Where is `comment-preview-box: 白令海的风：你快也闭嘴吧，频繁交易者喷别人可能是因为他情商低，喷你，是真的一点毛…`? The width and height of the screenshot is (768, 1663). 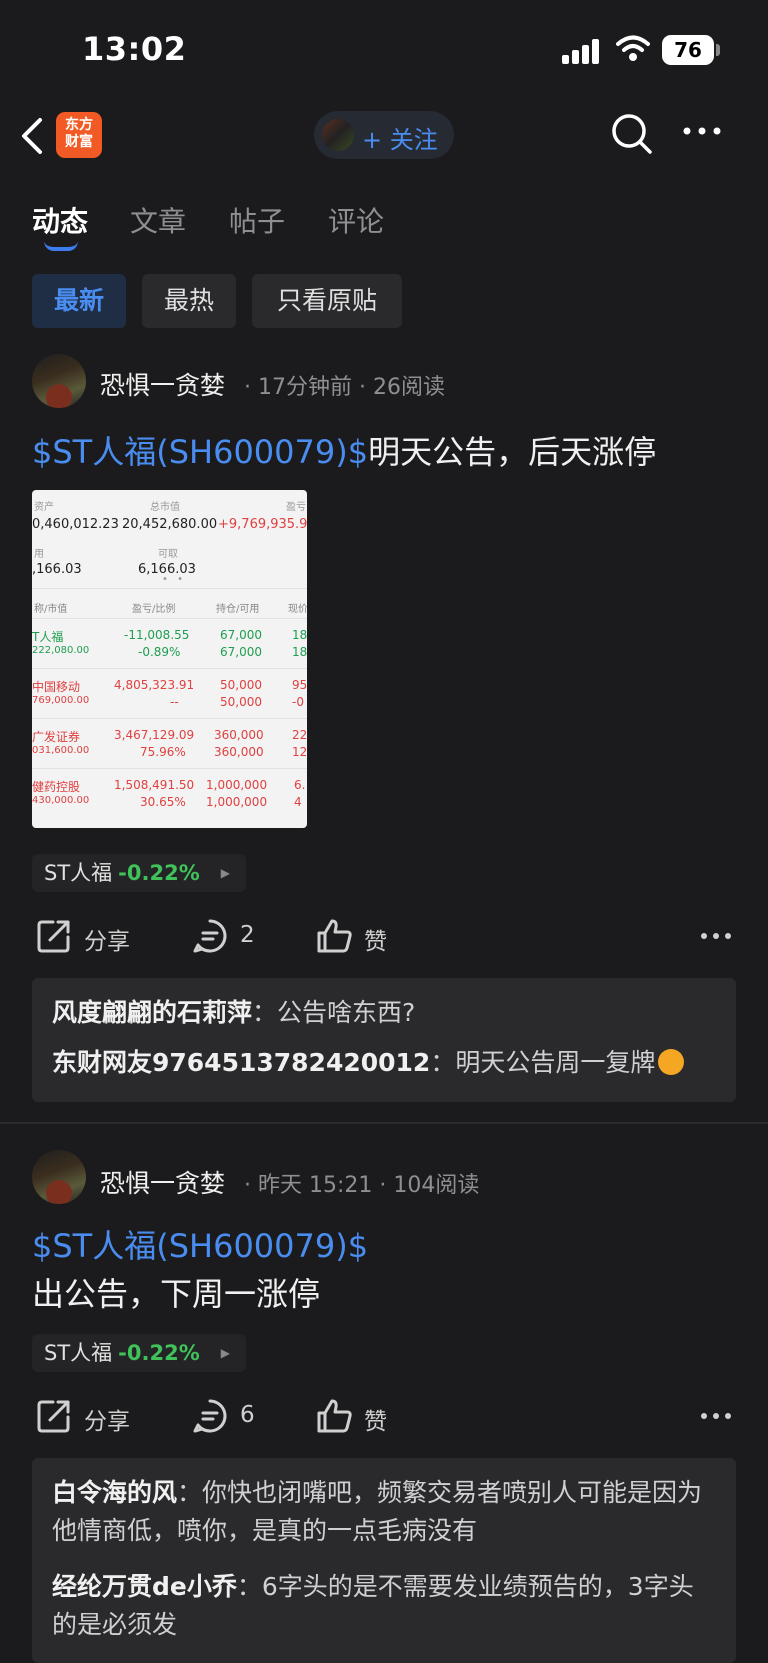
comment-preview-box: 白令海的风：你快也闭嘴吧，频繁交易者喷别人可能是因为他情商低，喷你，是真的一点毛… is located at coordinates (384, 1560).